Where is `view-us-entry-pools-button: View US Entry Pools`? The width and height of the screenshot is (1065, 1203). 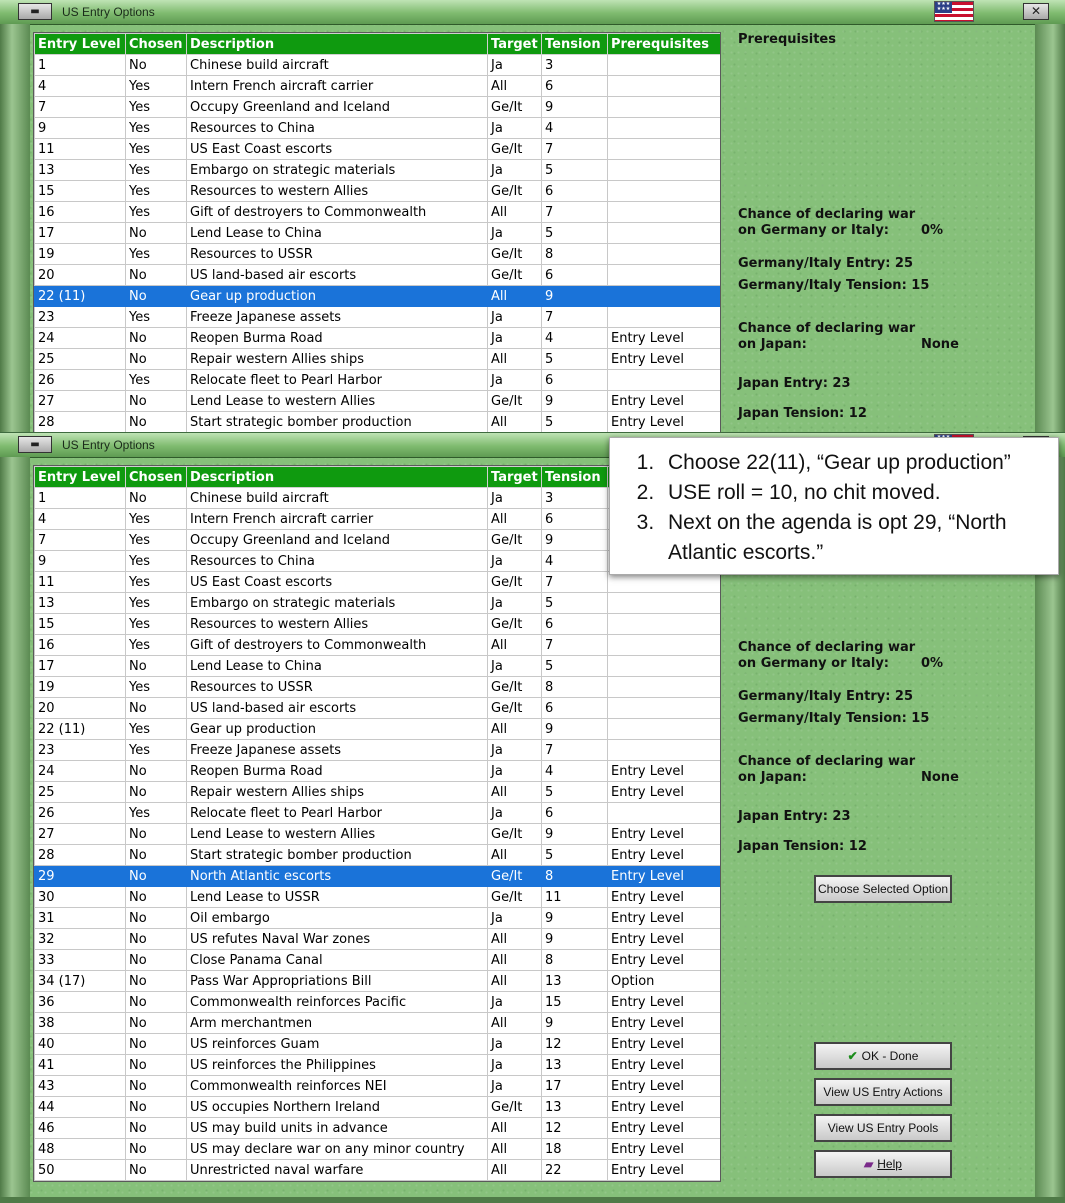 view-us-entry-pools-button: View US Entry Pools is located at coordinates (883, 1128).